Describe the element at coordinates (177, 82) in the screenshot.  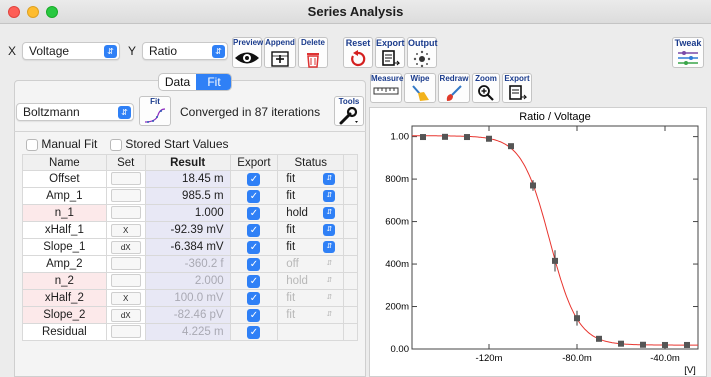
I see `tab-data: Data` at that location.